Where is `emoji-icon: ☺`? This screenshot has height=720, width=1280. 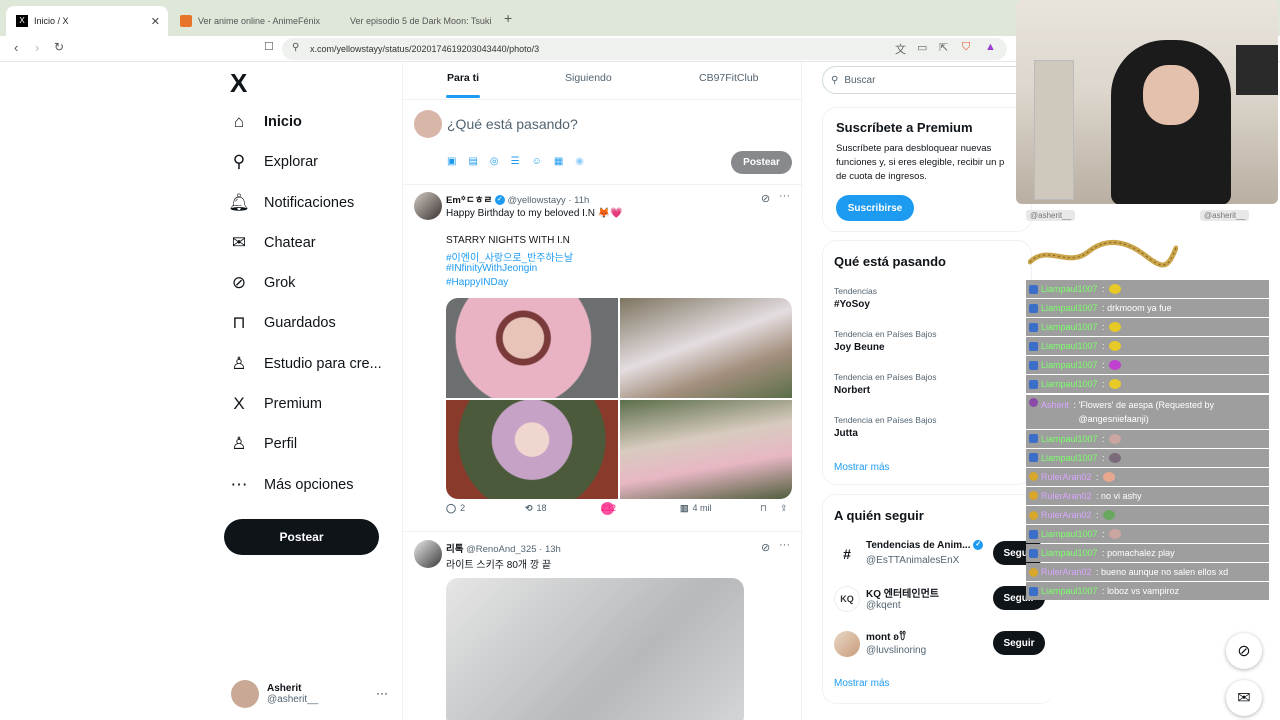
emoji-icon: ☺ is located at coordinates (537, 161).